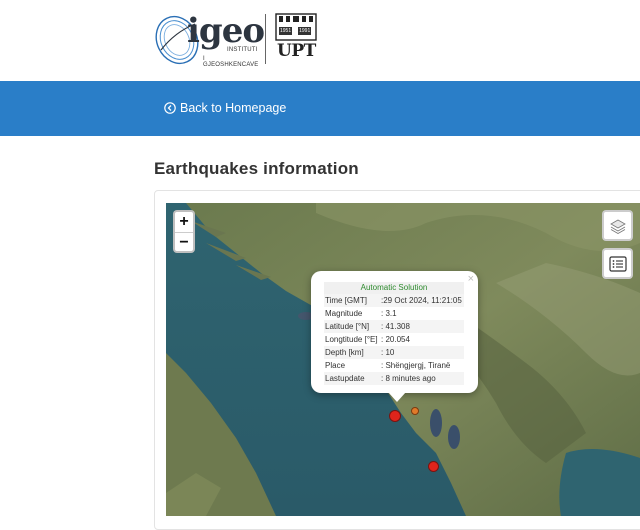  I want to click on popup-row-label: Lastupdate, so click(352, 378).